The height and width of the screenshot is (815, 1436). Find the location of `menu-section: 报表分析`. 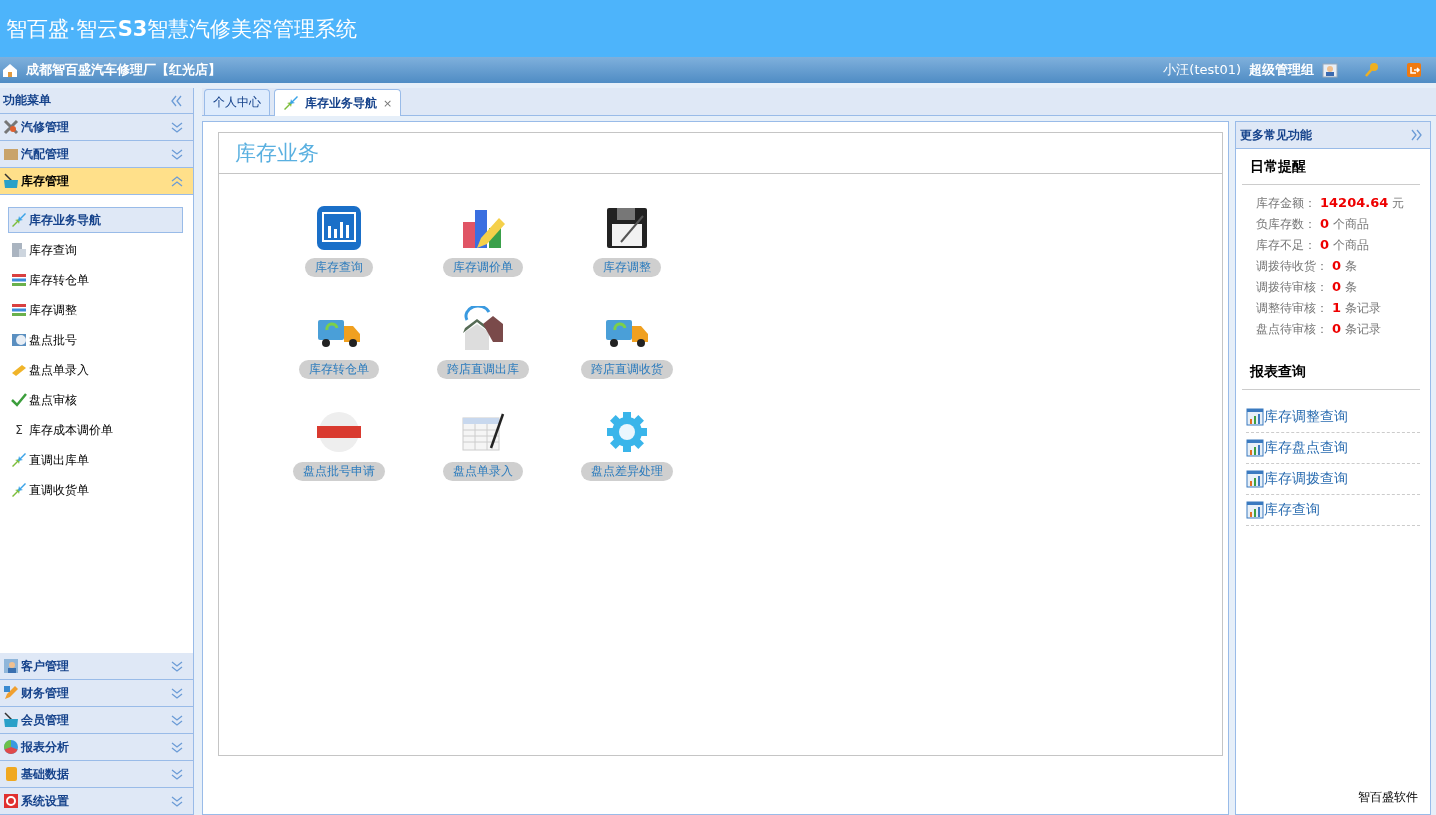

menu-section: 报表分析 is located at coordinates (96, 747).